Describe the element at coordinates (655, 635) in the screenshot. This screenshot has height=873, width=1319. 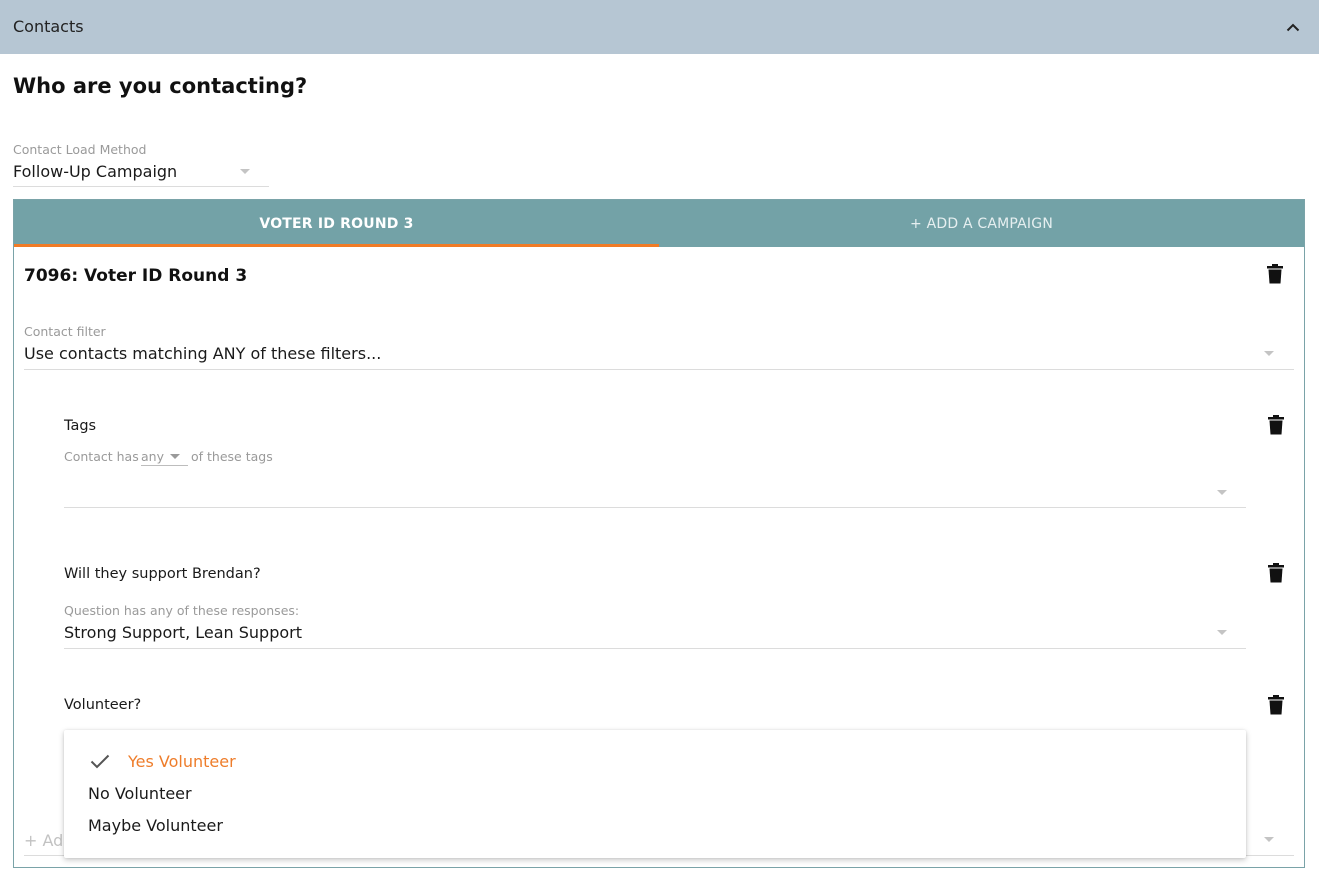
I see `support-responses-select: Strong Support, Lean Support` at that location.